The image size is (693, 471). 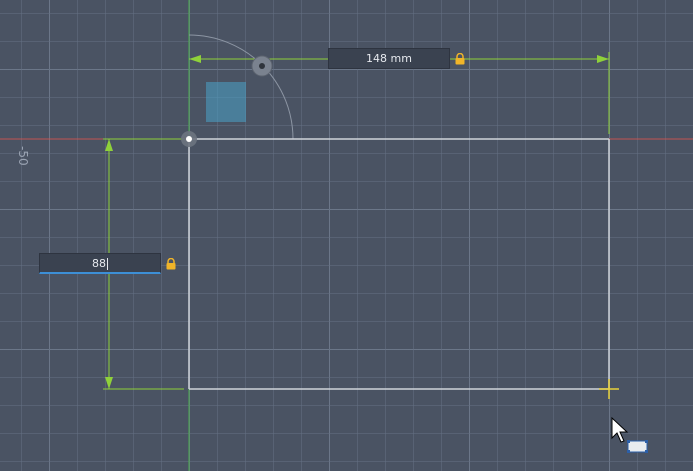 I want to click on vertical-dimension-input: 88, so click(x=100, y=263).